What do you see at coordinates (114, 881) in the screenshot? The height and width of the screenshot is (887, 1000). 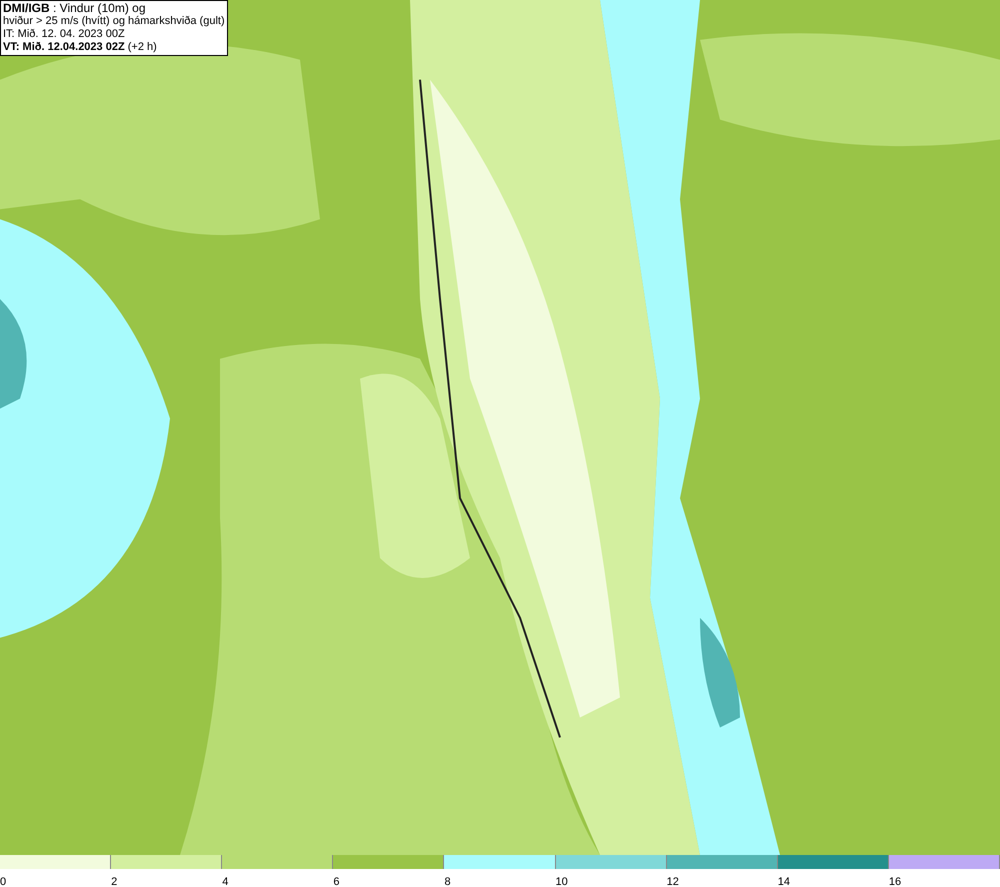 I see `legend-label: 2` at bounding box center [114, 881].